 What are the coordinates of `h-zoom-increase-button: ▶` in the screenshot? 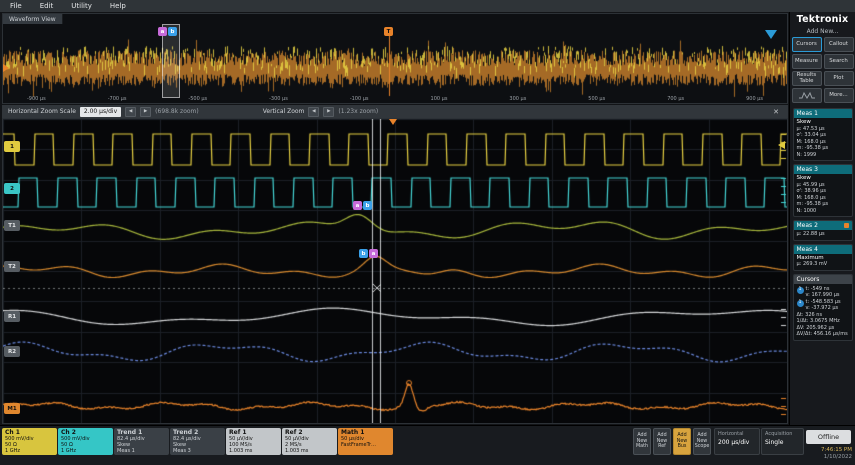 It's located at (146, 111).